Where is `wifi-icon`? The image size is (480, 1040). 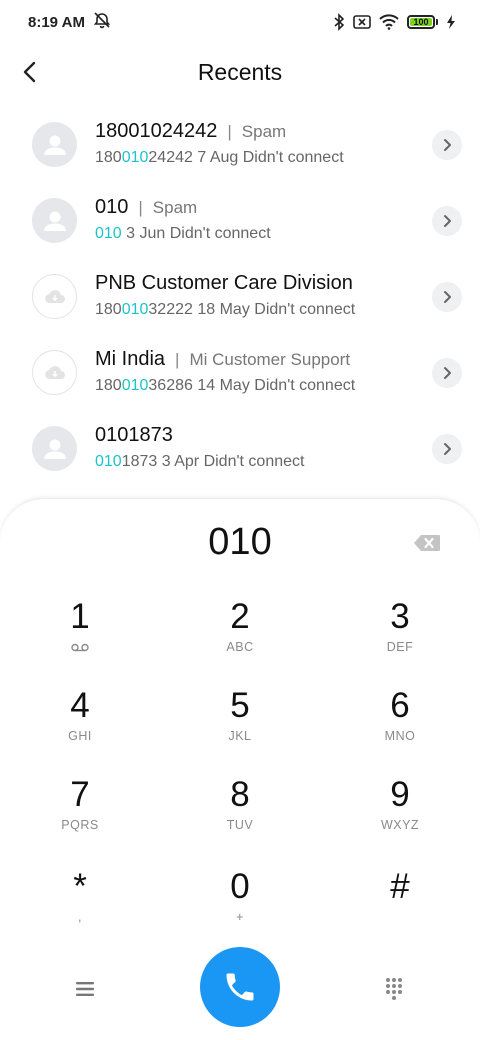
wifi-icon is located at coordinates (389, 22).